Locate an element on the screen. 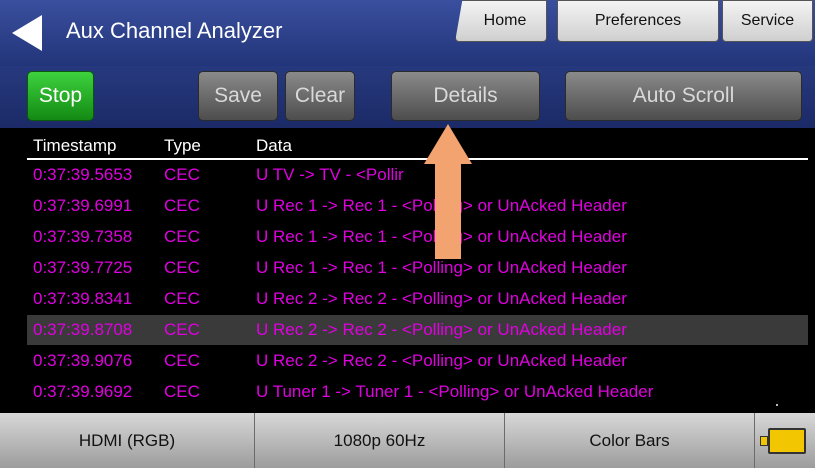  auto-scroll-button: Auto Scroll is located at coordinates (683, 96).